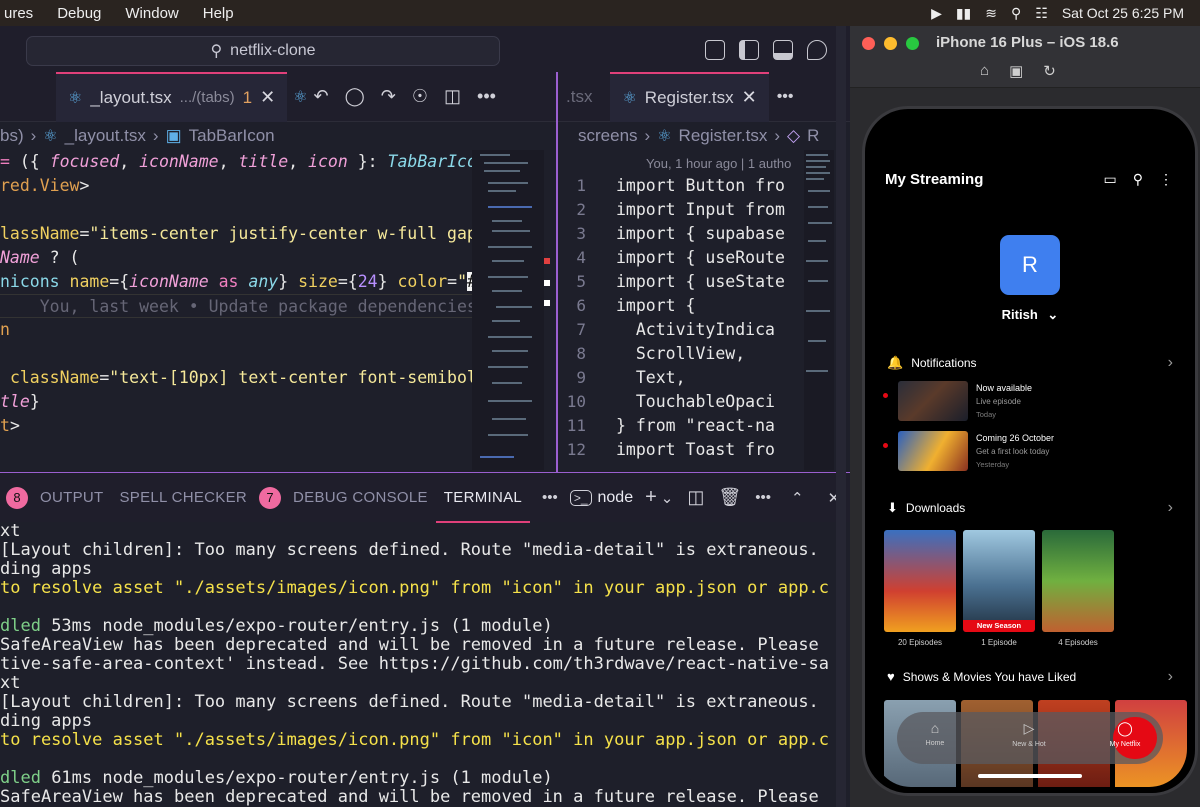 Image resolution: width=1200 pixels, height=807 pixels. What do you see at coordinates (173, 135) in the screenshot?
I see `component-icon: ▣` at bounding box center [173, 135].